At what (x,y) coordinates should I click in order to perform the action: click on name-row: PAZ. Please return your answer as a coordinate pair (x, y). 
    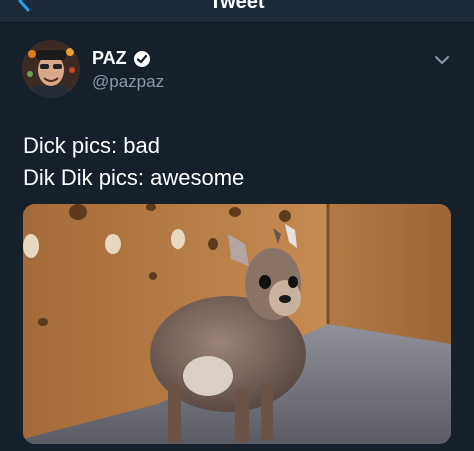
    Looking at the image, I should click on (121, 58).